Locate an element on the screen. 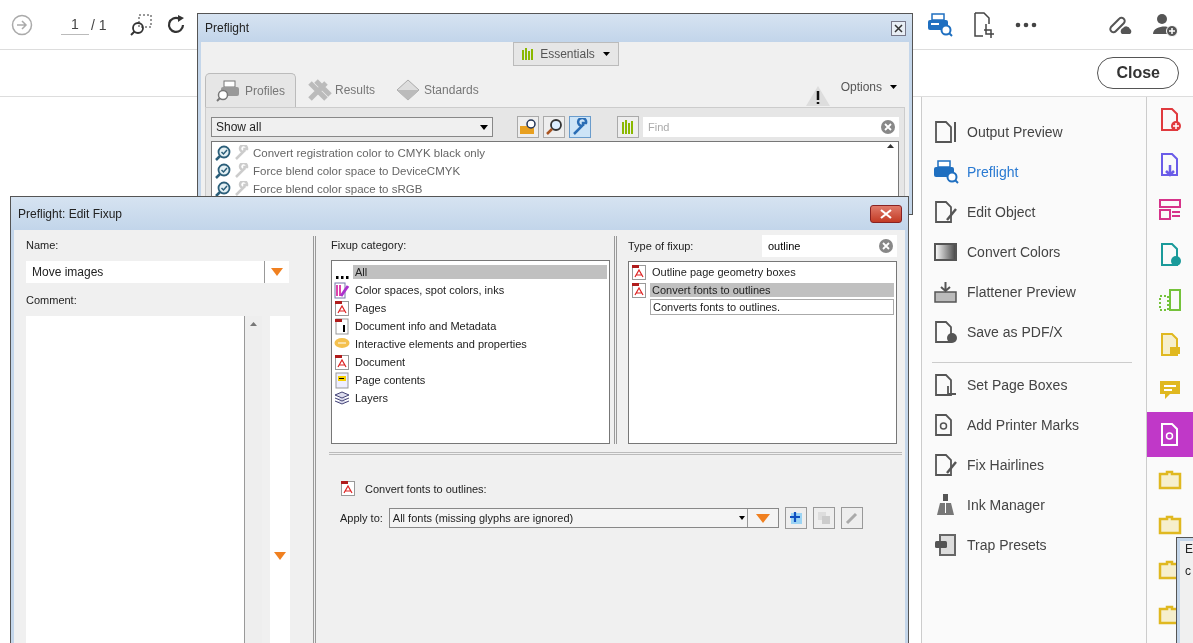  tool-item: Add Printer Marks is located at coordinates (1034, 425).